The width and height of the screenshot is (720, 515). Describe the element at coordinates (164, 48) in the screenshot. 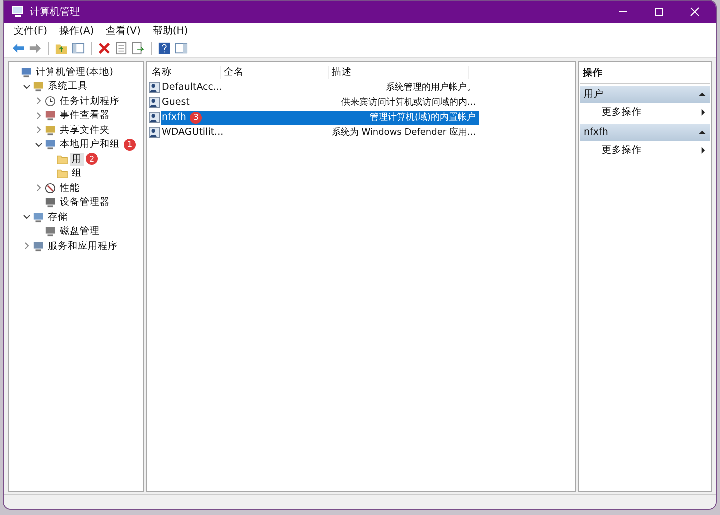

I see `help-icon` at that location.